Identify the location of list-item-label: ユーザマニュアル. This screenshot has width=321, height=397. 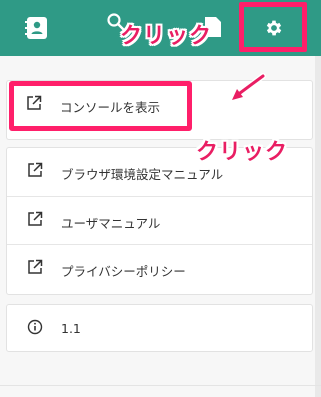
(111, 223).